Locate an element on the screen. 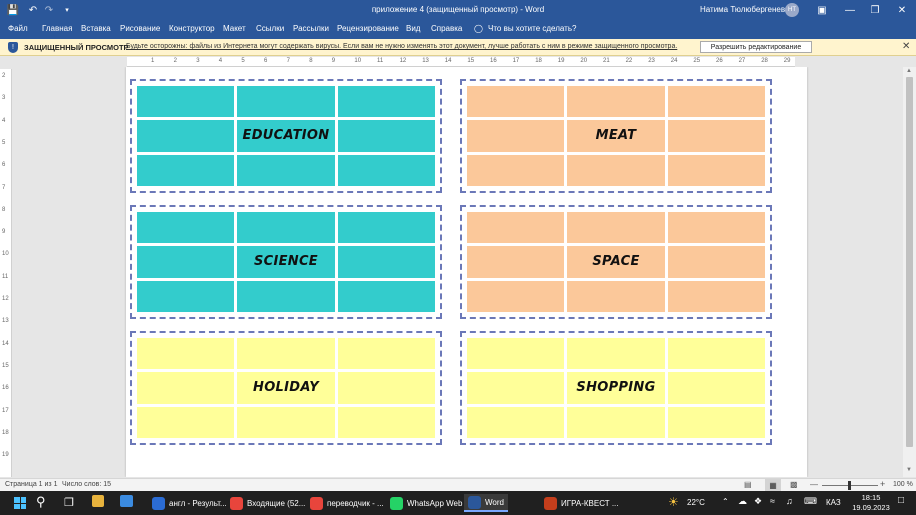 Image resolution: width=916 pixels, height=515 pixels. ribbon-display-options-icon: ▣ is located at coordinates (822, 10).